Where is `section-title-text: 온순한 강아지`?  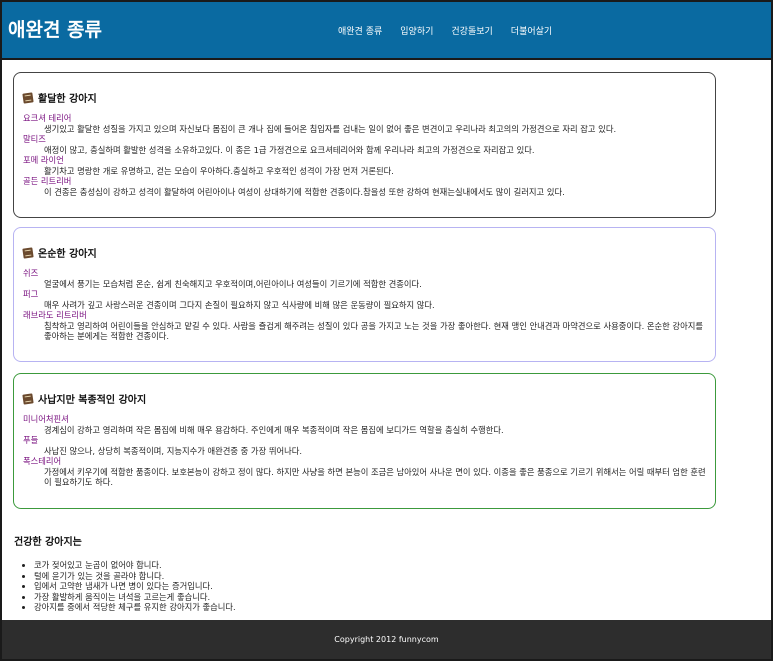
section-title-text: 온순한 강아지 is located at coordinates (67, 254).